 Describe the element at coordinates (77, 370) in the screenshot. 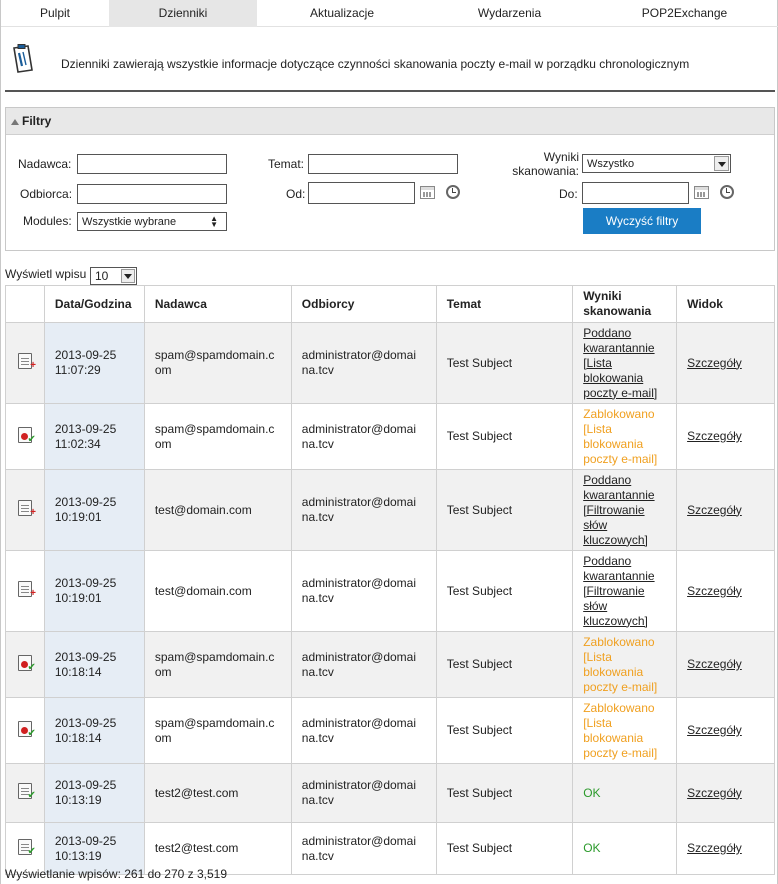

I see `row-time: 11:07:29` at that location.